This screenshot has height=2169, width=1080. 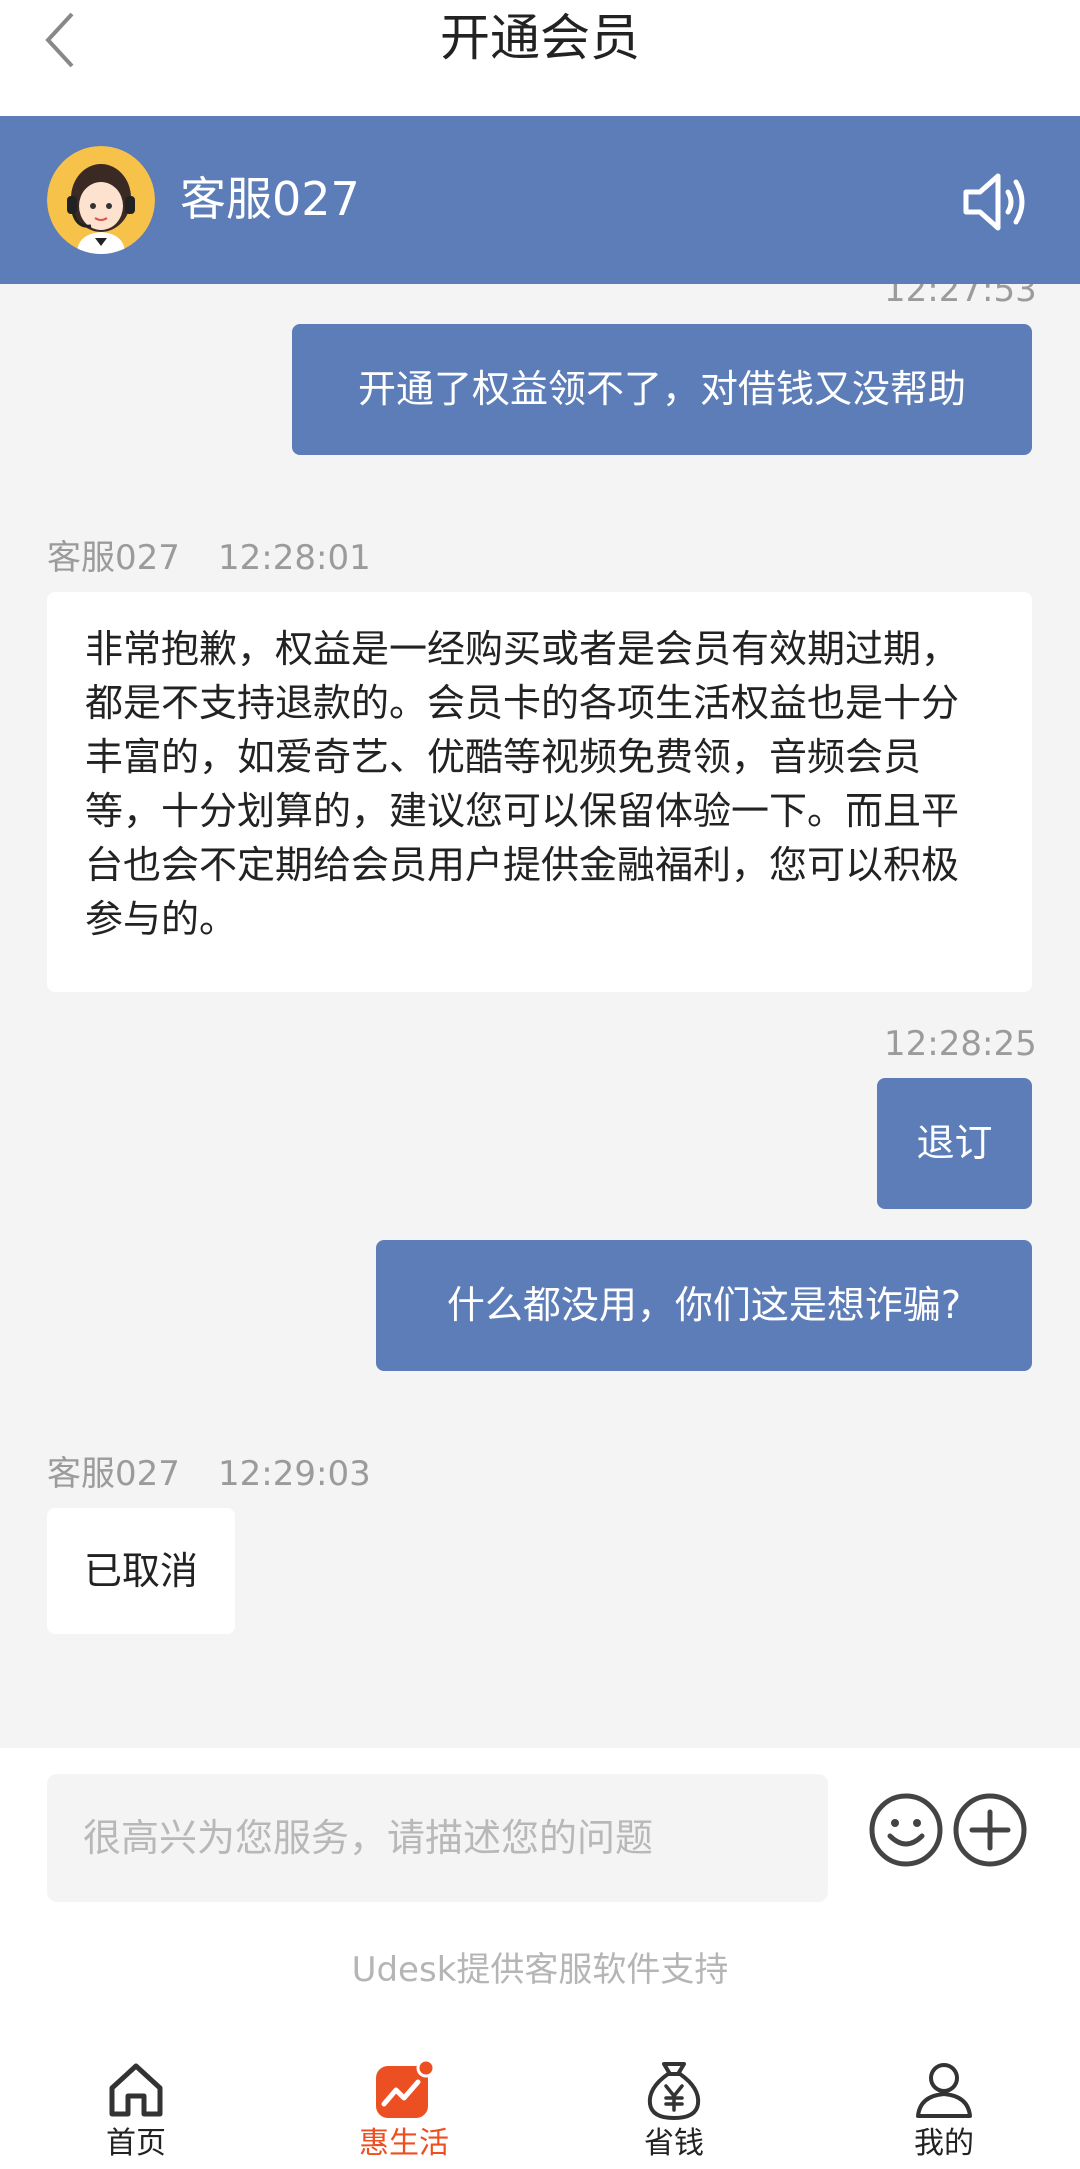 I want to click on home-icon, so click(x=136, y=2090).